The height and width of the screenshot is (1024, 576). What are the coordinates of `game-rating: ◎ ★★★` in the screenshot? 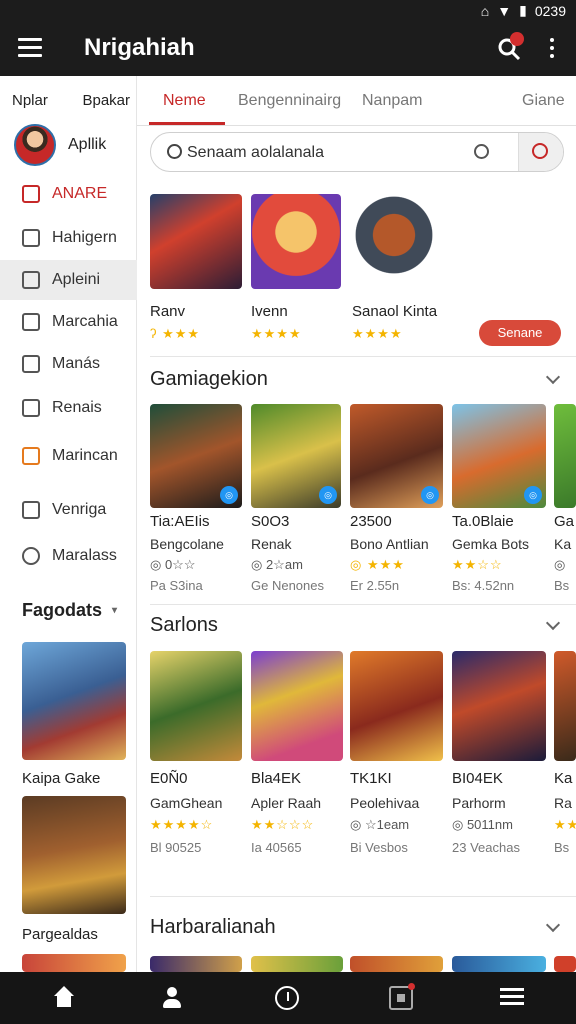 It's located at (377, 564).